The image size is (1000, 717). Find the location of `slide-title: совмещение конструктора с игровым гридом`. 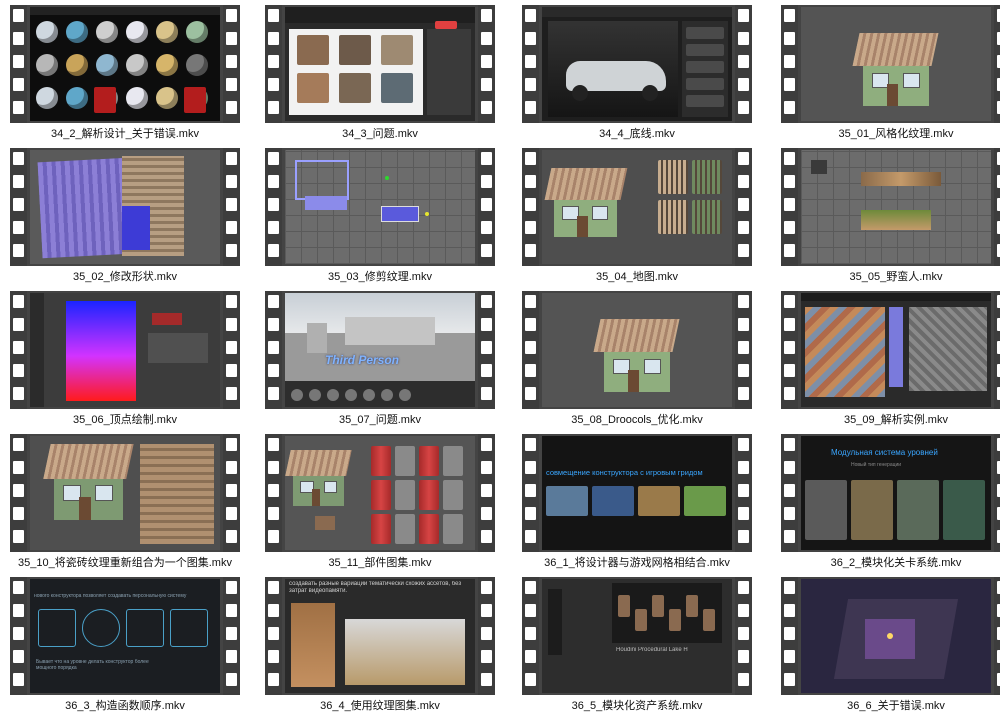

slide-title: совмещение конструктора с игровым гридом is located at coordinates (624, 472).